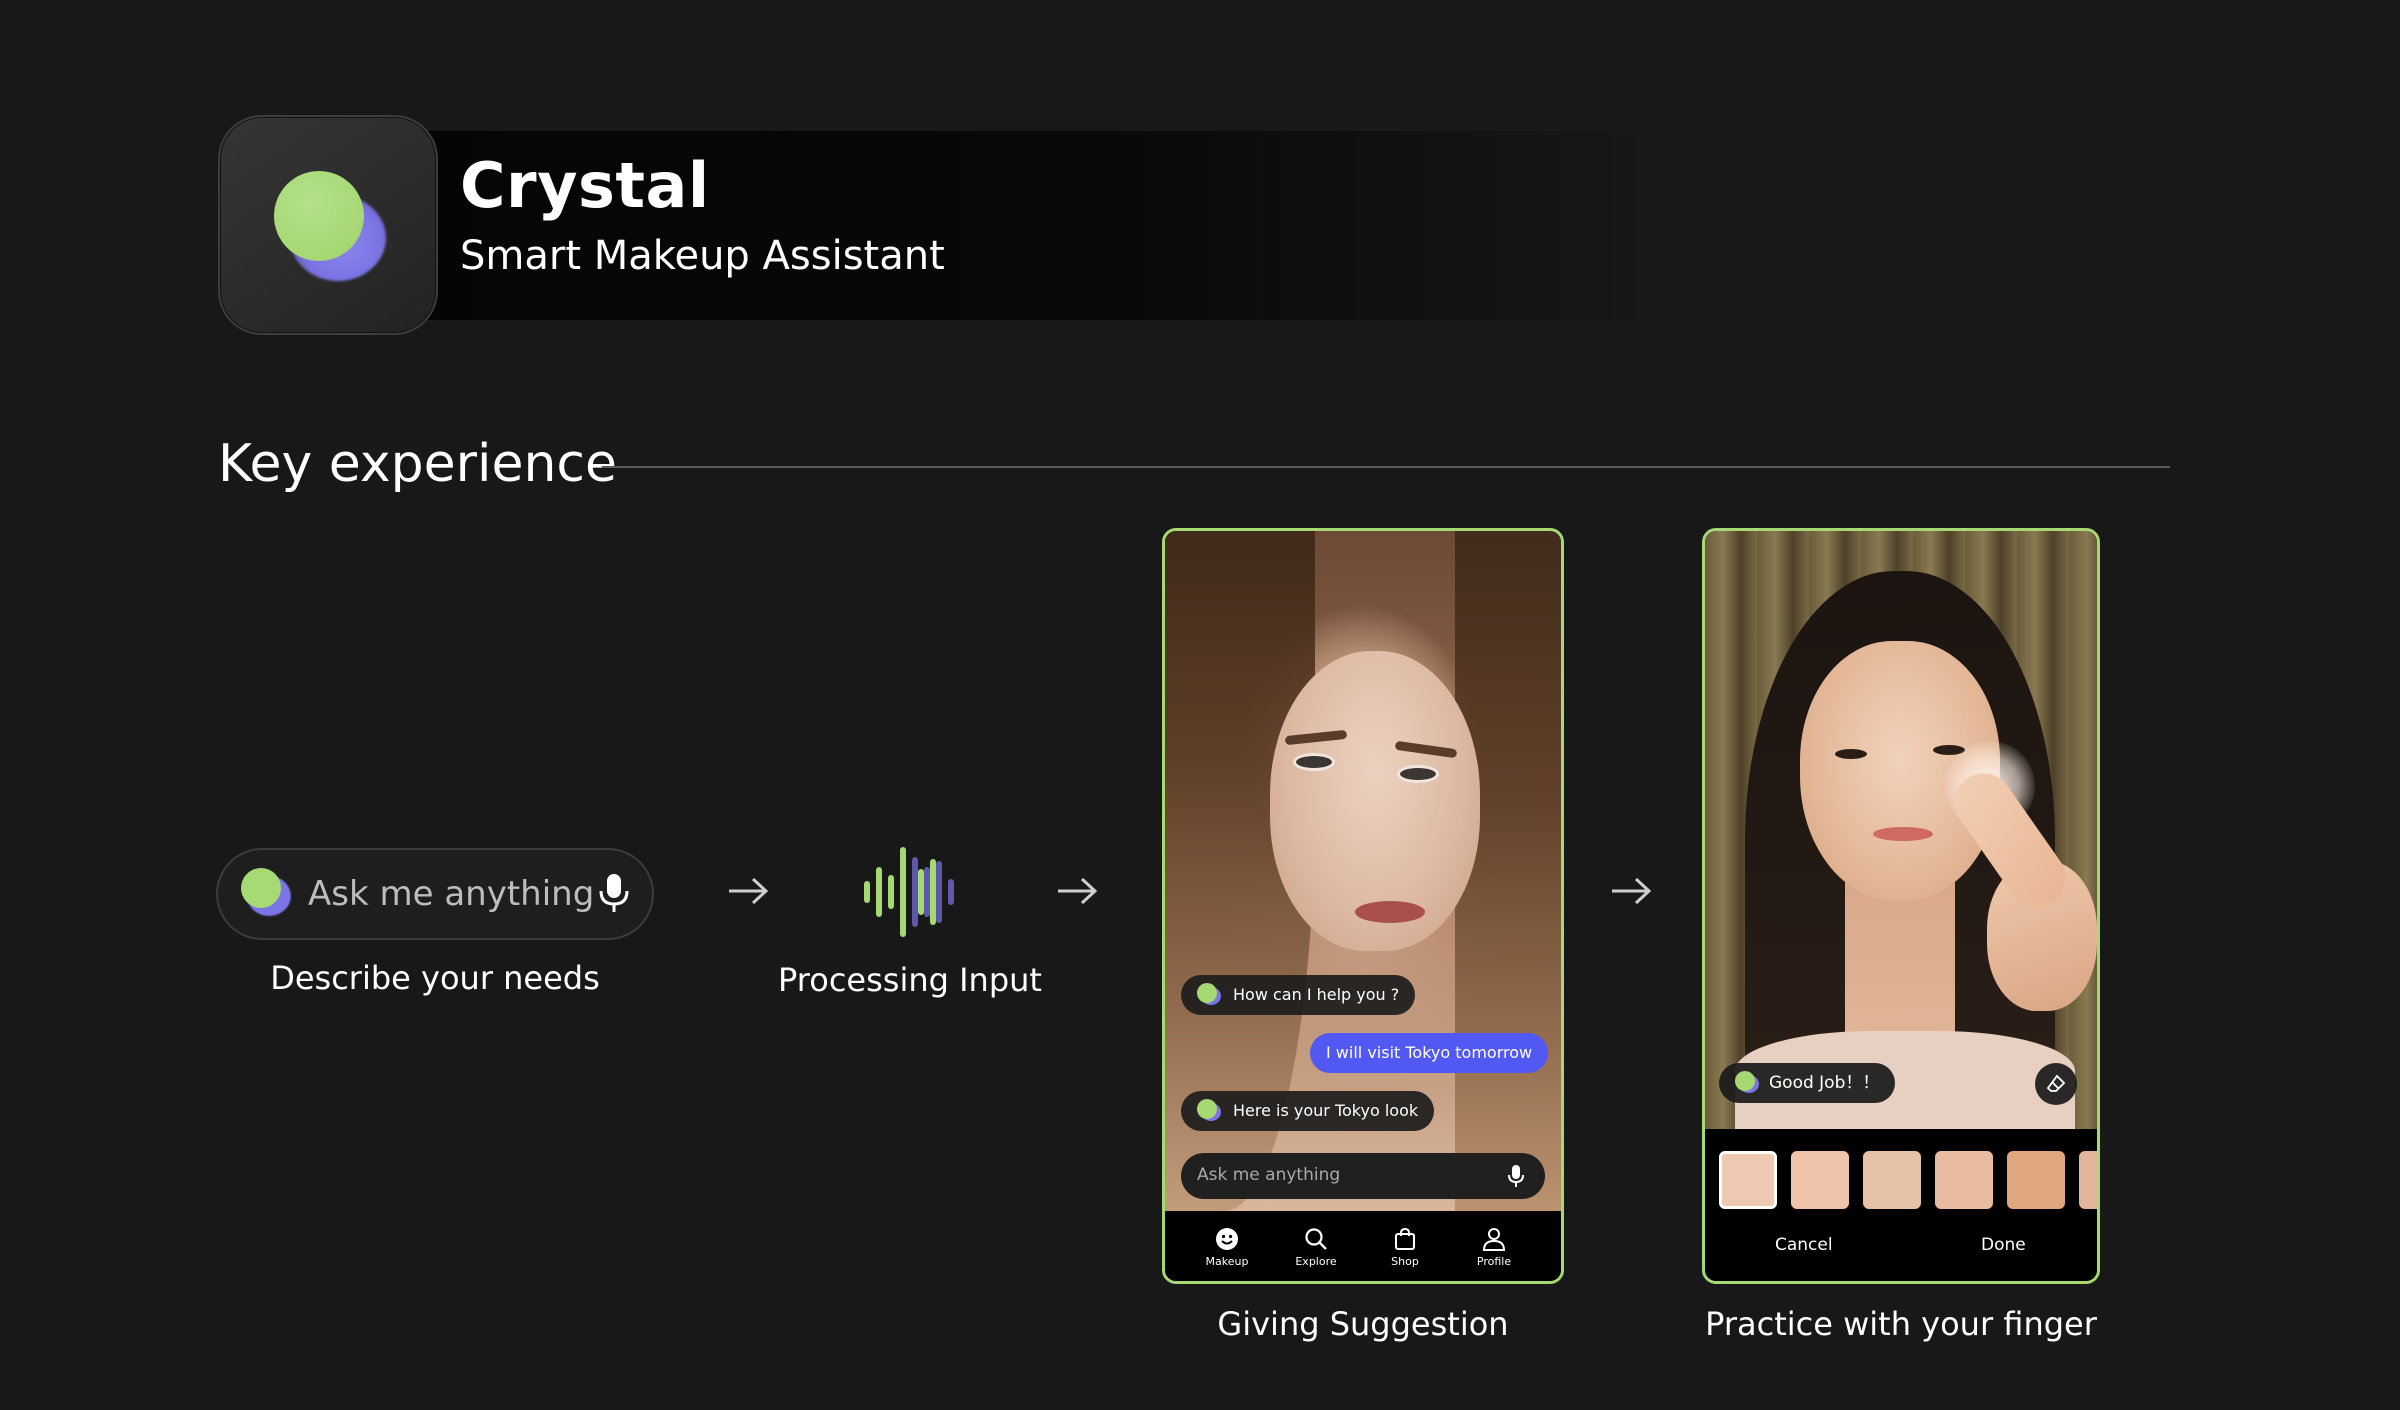 This screenshot has height=1410, width=2400. What do you see at coordinates (1386, 467) in the screenshot?
I see `section-divider` at bounding box center [1386, 467].